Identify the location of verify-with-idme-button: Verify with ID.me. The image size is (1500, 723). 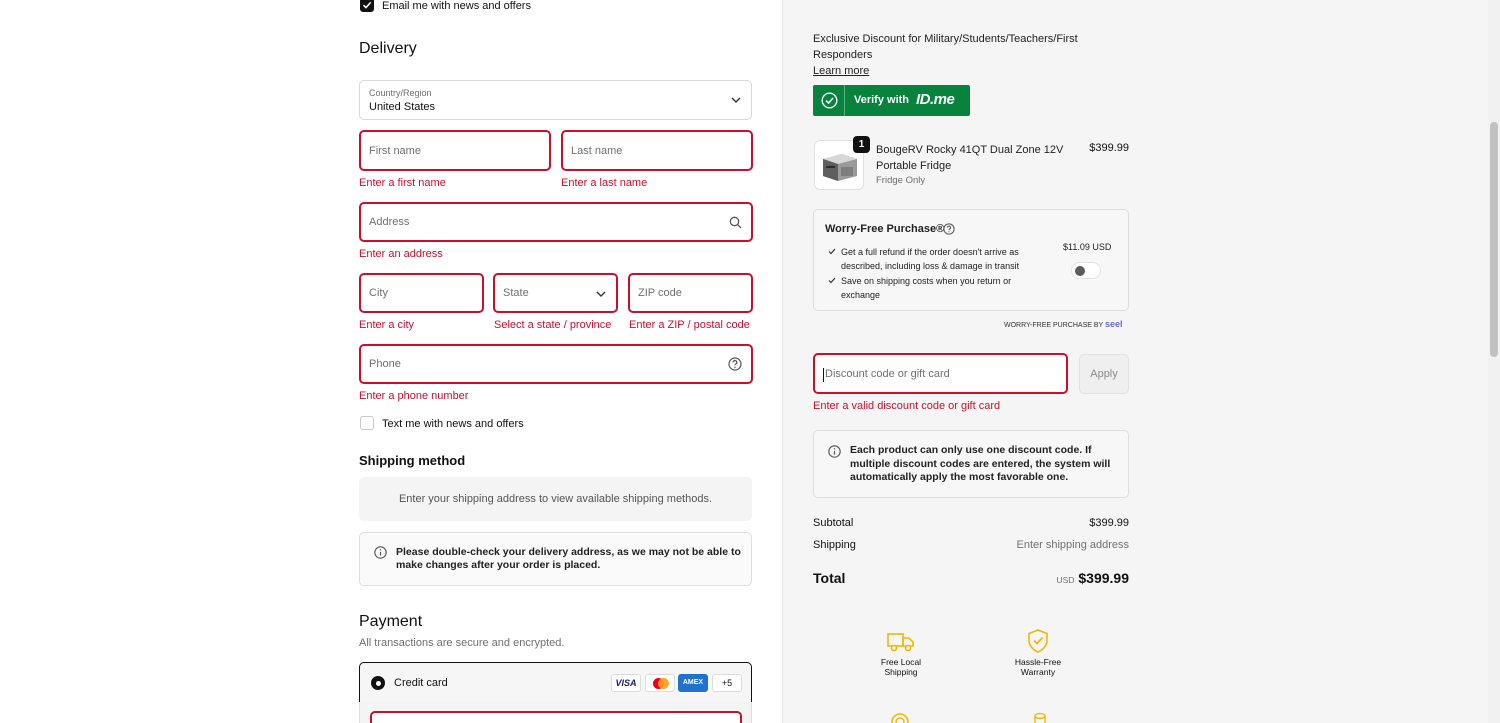
(891, 100).